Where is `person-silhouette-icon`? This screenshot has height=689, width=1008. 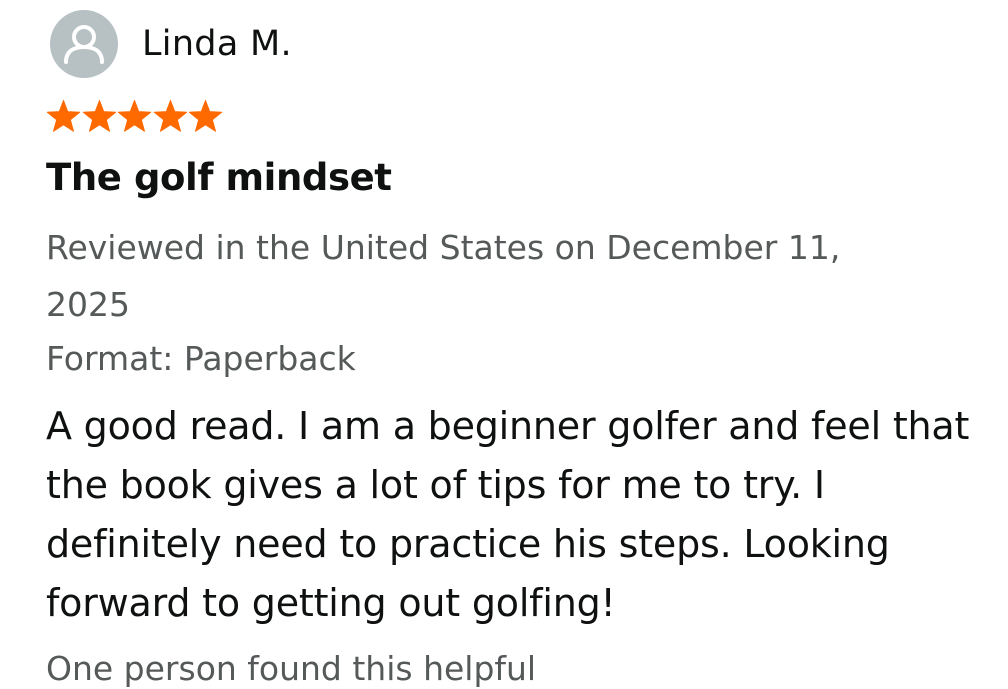
person-silhouette-icon is located at coordinates (84, 44).